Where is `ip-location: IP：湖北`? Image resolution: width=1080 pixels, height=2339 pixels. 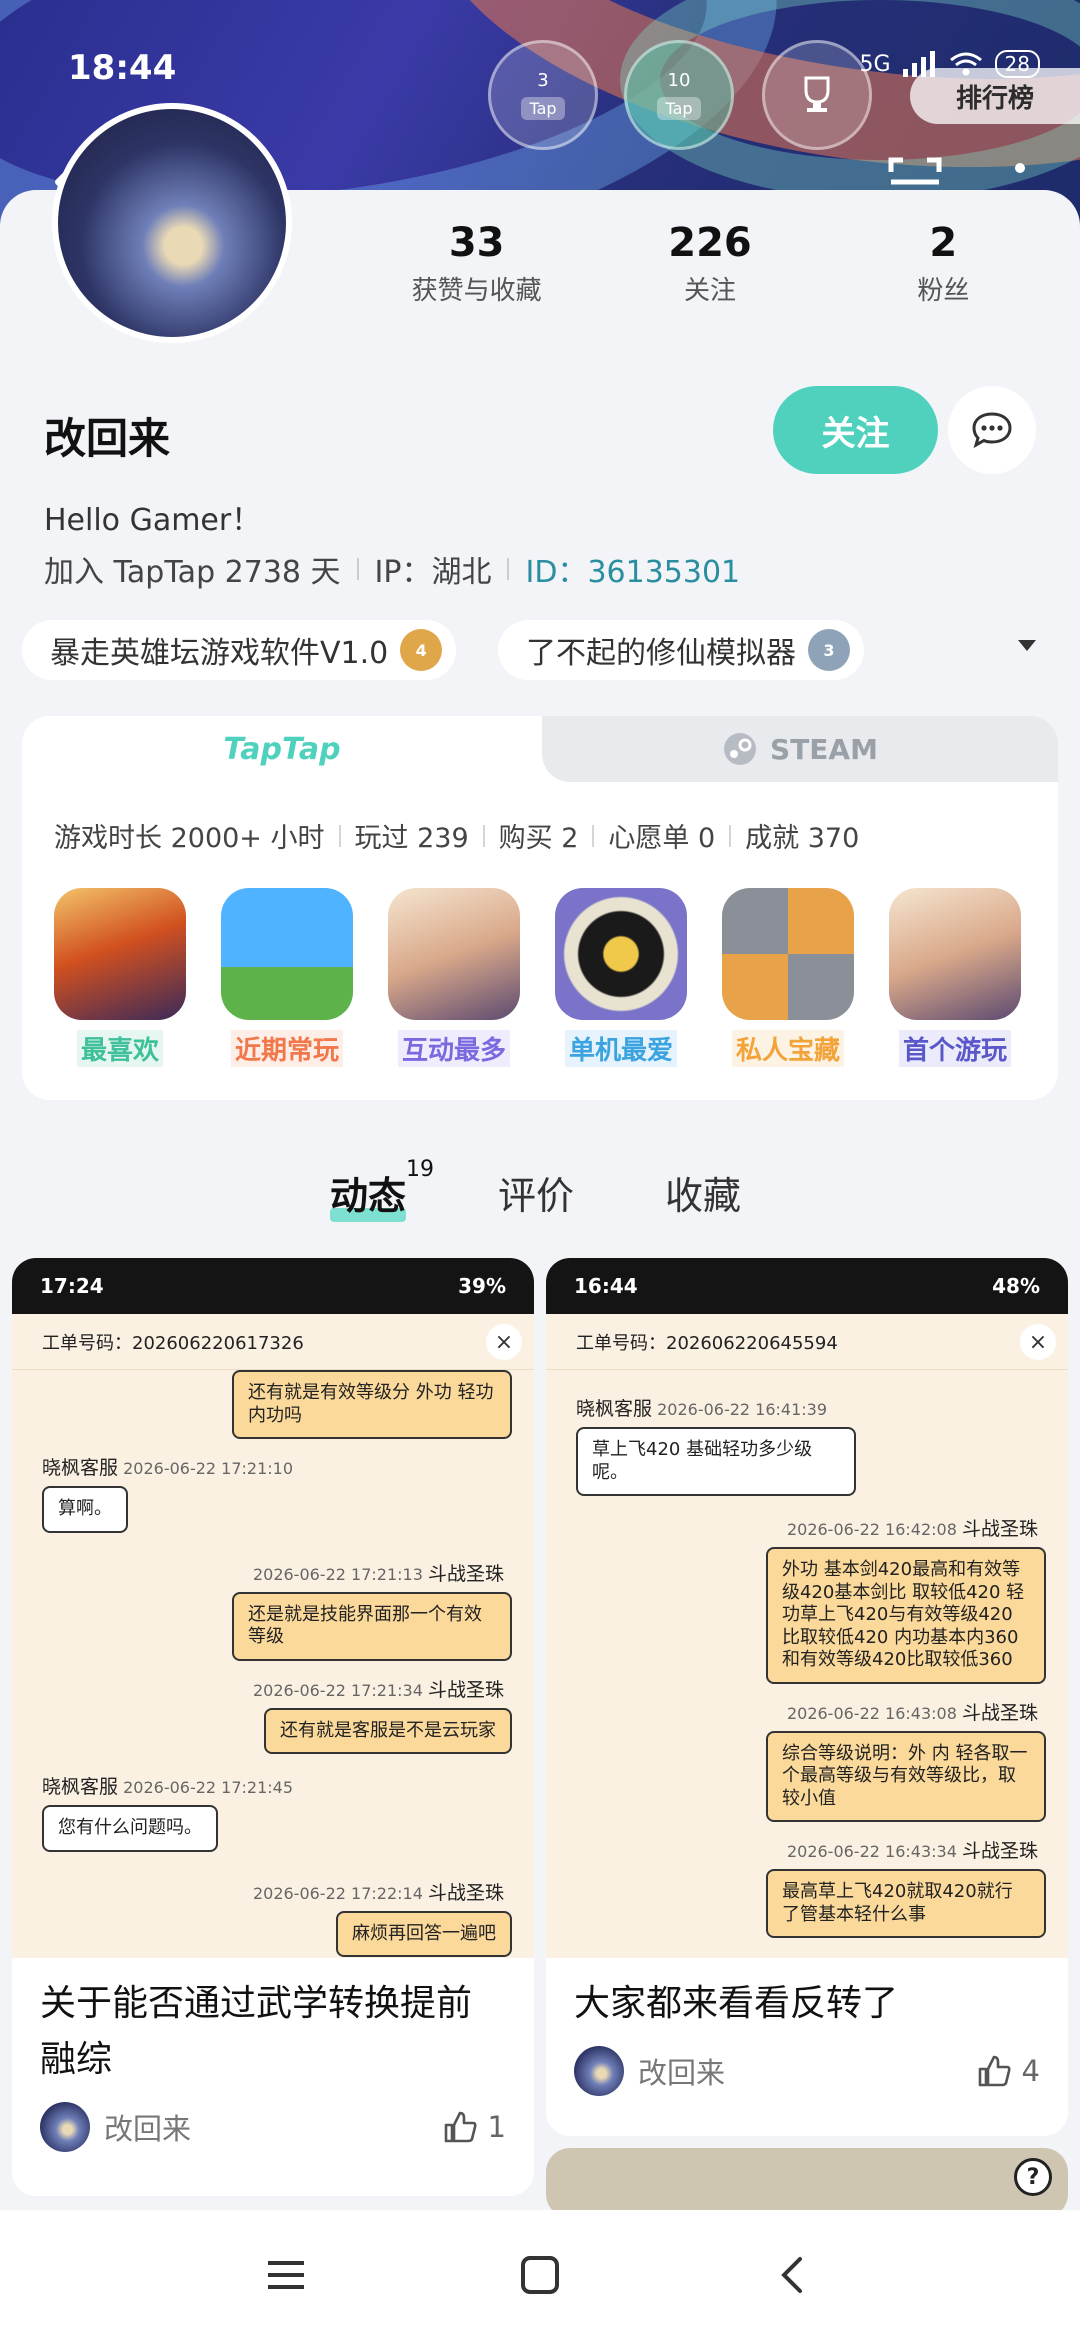
ip-location: IP：湖北 is located at coordinates (433, 572).